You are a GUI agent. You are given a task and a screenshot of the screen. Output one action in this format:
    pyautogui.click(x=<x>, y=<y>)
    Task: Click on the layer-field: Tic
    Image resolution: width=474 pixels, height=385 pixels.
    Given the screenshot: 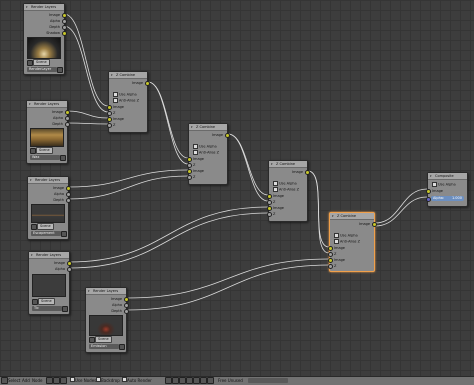 What is the action you would take?
    pyautogui.click(x=47, y=308)
    